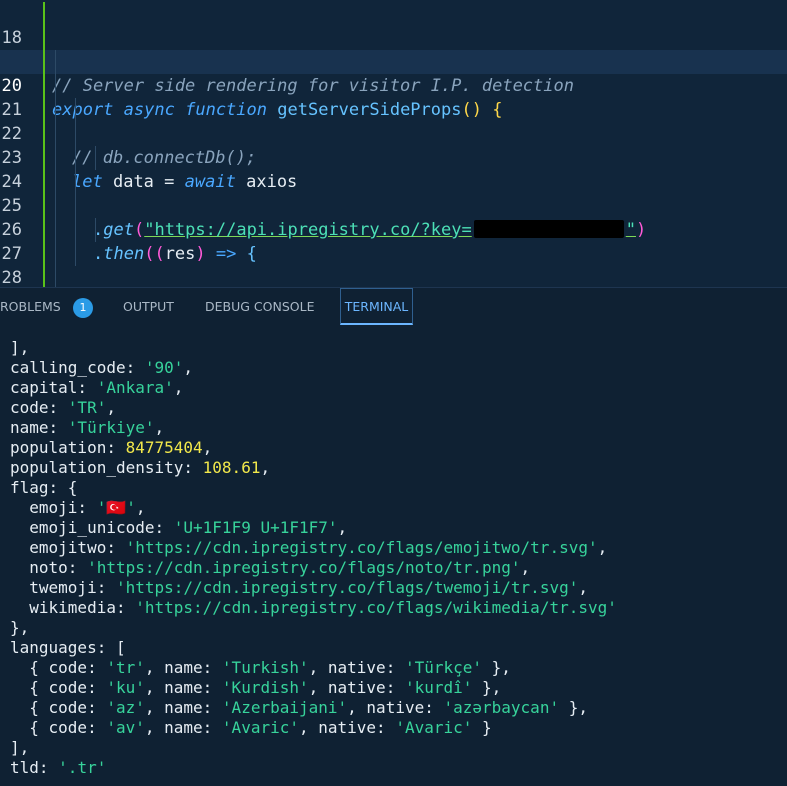 The height and width of the screenshot is (786, 787). What do you see at coordinates (393, 217) in the screenshot?
I see `code-line-26: 26 .catch((err) => {` at bounding box center [393, 217].